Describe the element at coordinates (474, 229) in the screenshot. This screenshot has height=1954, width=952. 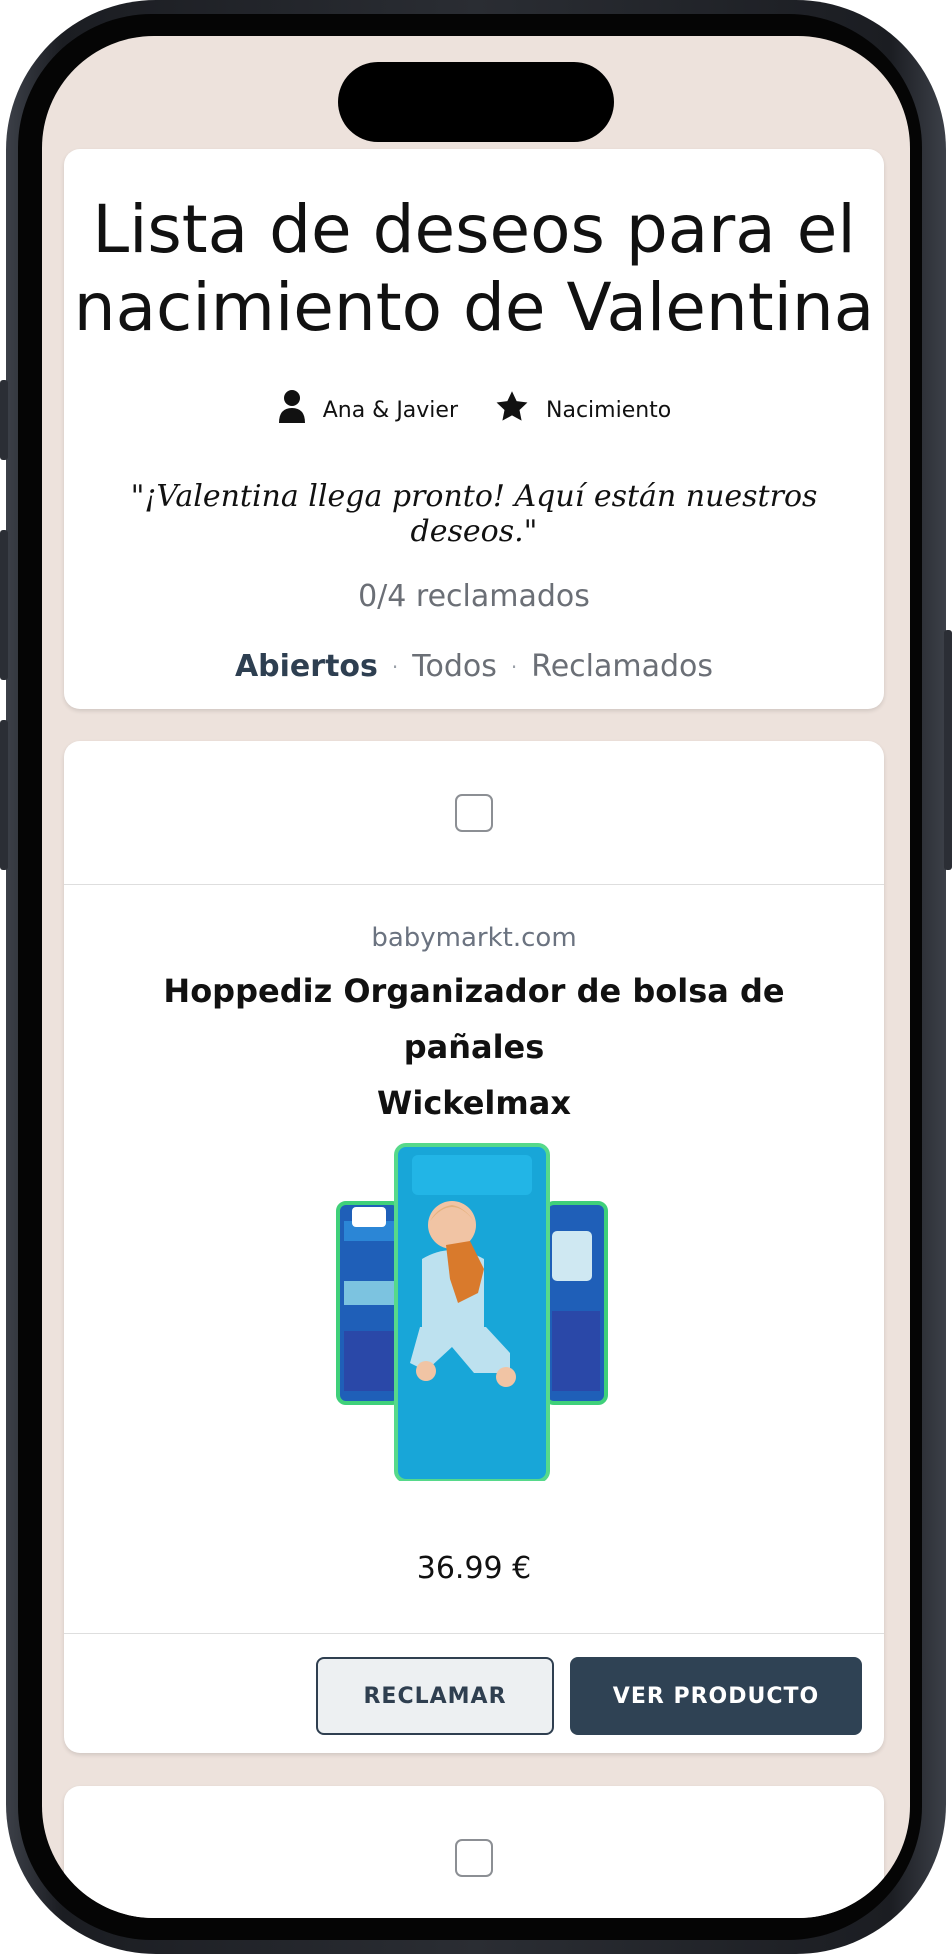
I see `title-line-1: Lista de deseos para el` at that location.